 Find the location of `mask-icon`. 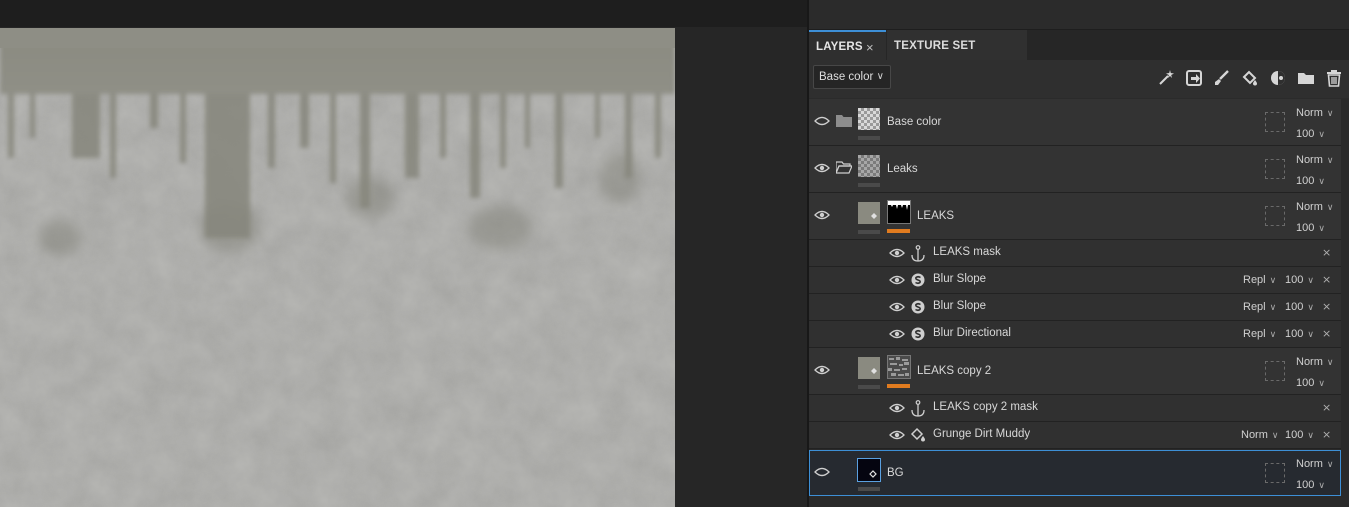

mask-icon is located at coordinates (1278, 78).